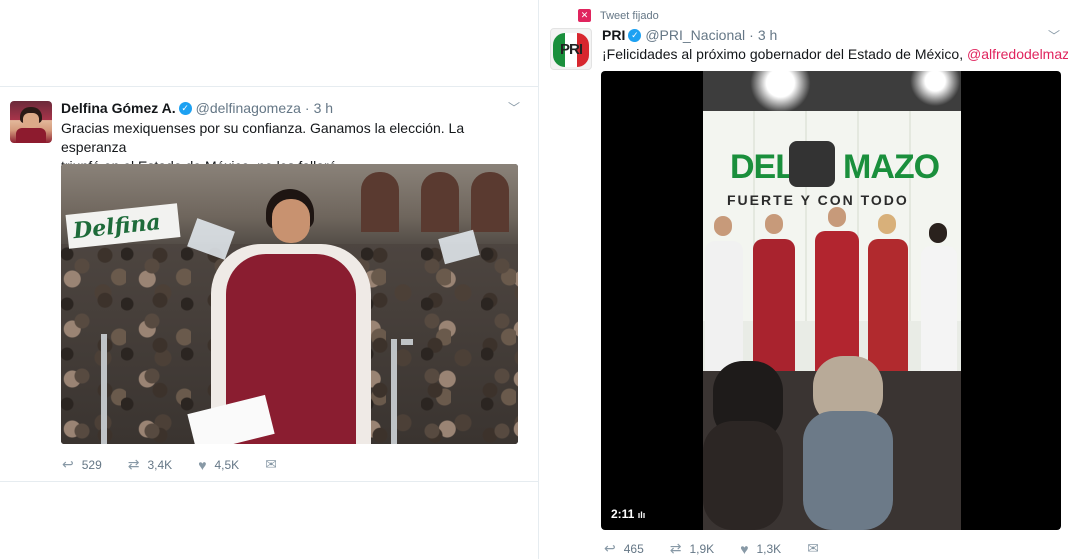  I want to click on tweet-header: Delfina Gómez A. ✓ @delfinagomeza · 3 h, so click(197, 108).